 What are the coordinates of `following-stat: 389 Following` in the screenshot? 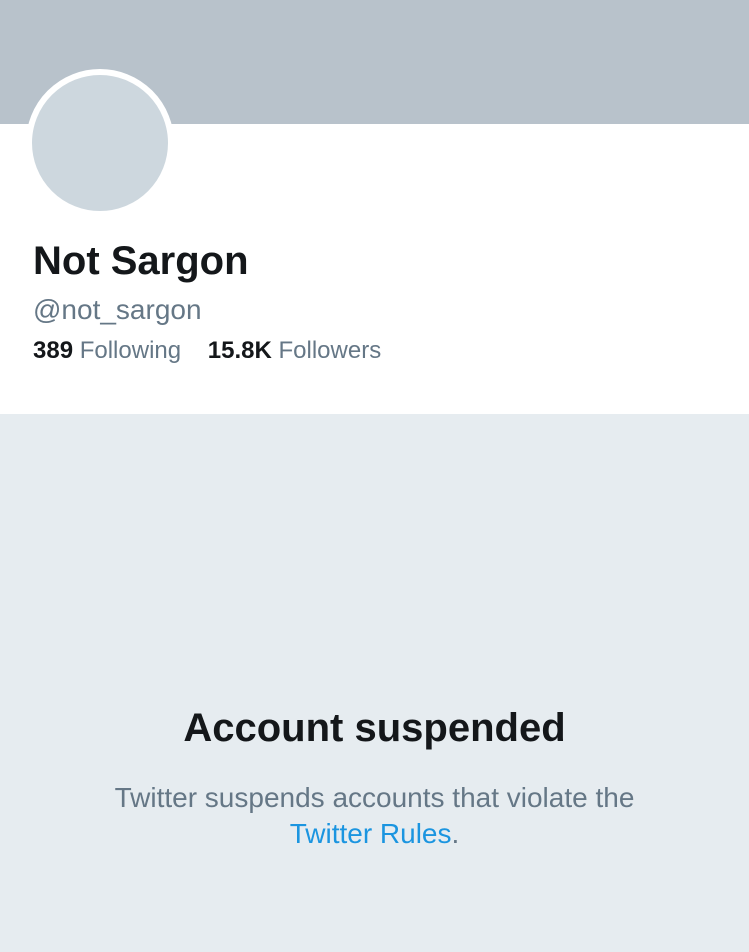 It's located at (107, 351).